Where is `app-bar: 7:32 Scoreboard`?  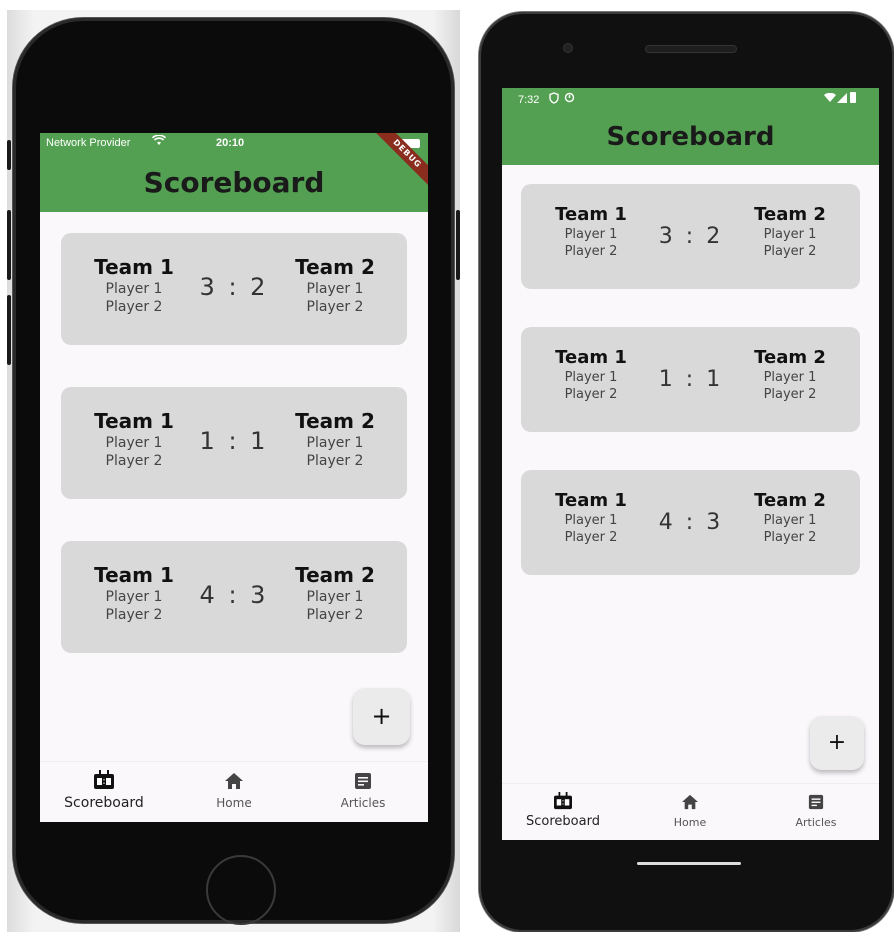
app-bar: 7:32 Scoreboard is located at coordinates (690, 126).